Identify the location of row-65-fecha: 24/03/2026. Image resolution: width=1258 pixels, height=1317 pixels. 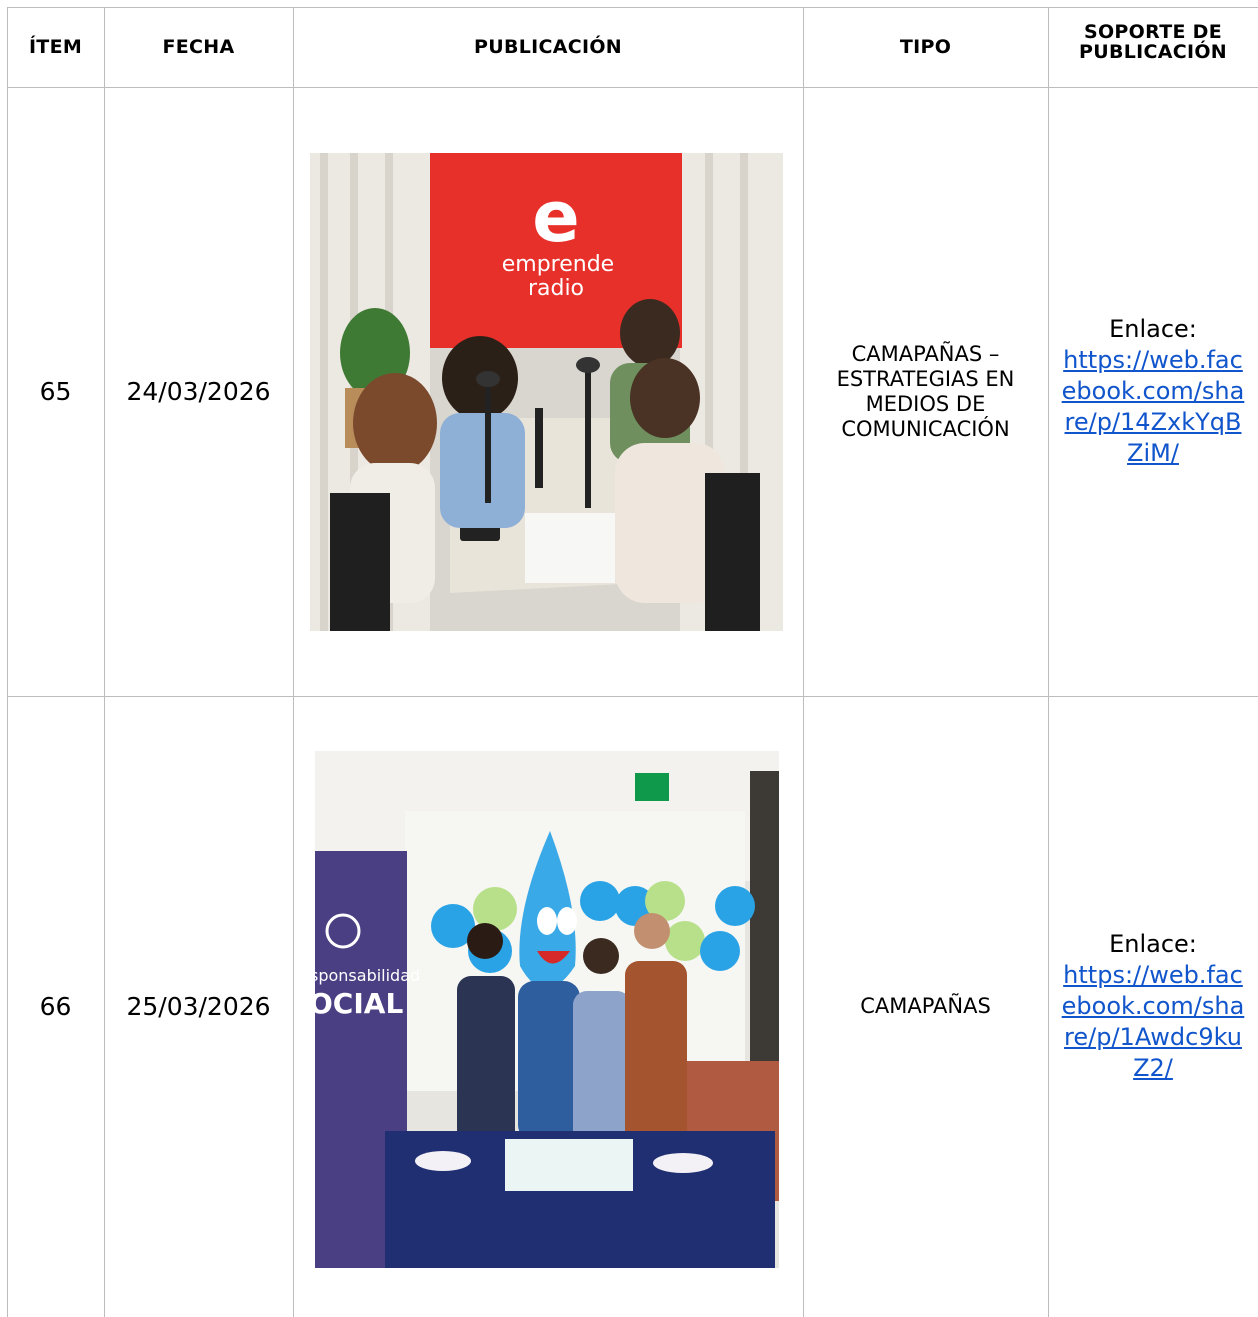
(198, 391).